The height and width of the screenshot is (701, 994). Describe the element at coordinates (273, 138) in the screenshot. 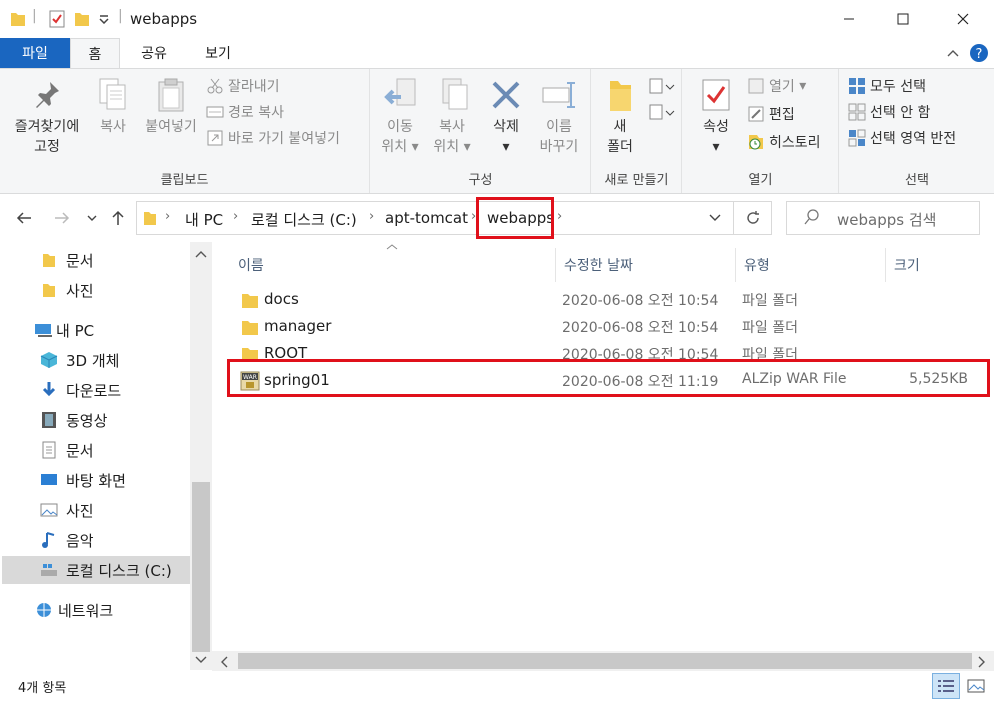

I see `paste-shortcut-button: 바로 가기 붙여넣기` at that location.